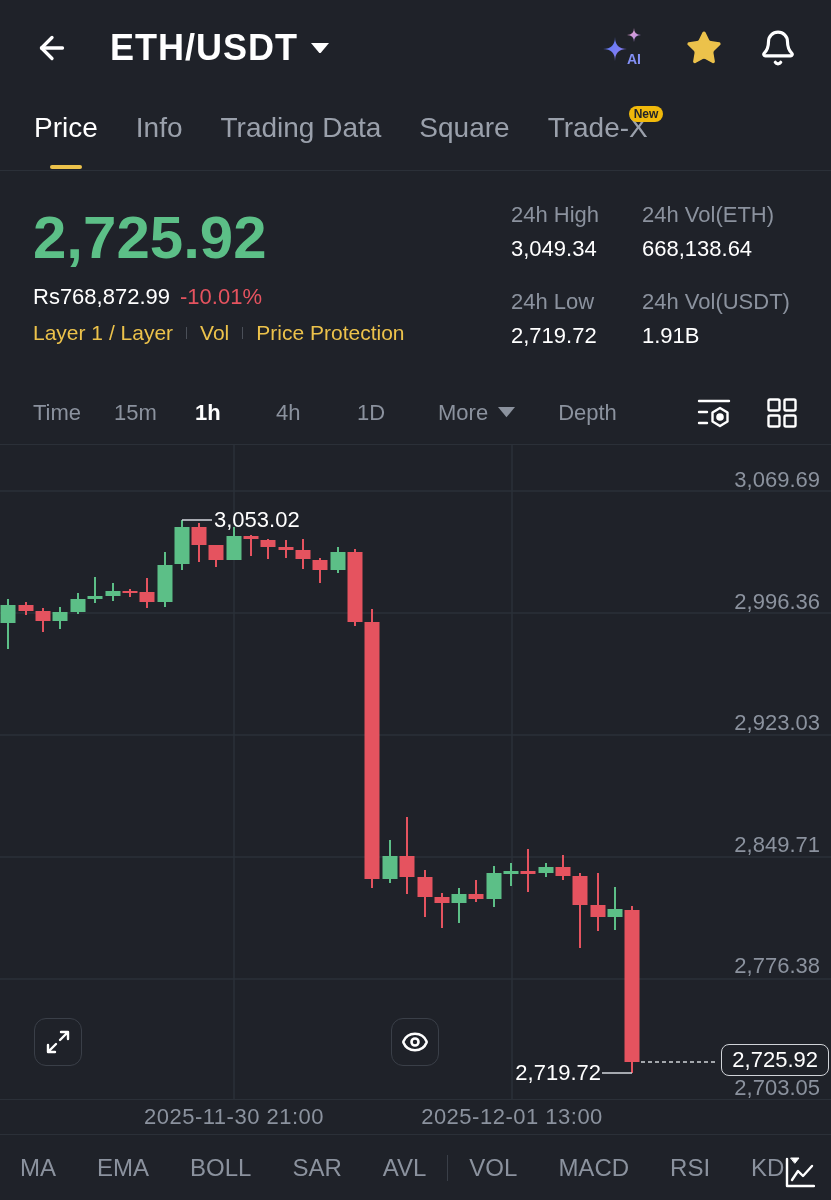 The height and width of the screenshot is (1200, 831). What do you see at coordinates (382, 412) in the screenshot?
I see `interval-tab: 1D` at bounding box center [382, 412].